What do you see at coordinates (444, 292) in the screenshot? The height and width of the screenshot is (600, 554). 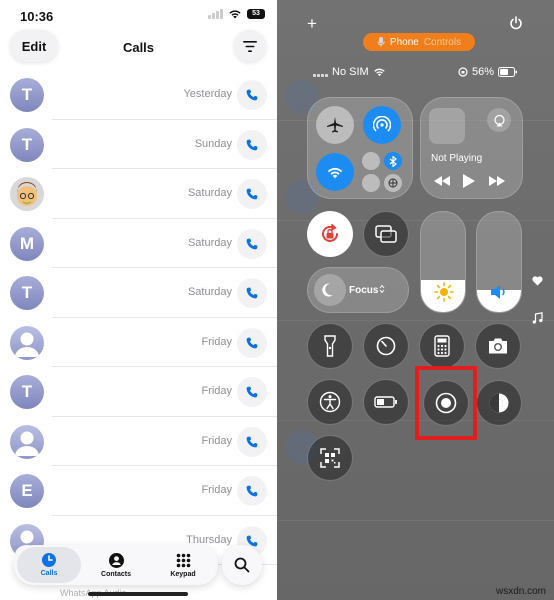 I see `sun-icon` at bounding box center [444, 292].